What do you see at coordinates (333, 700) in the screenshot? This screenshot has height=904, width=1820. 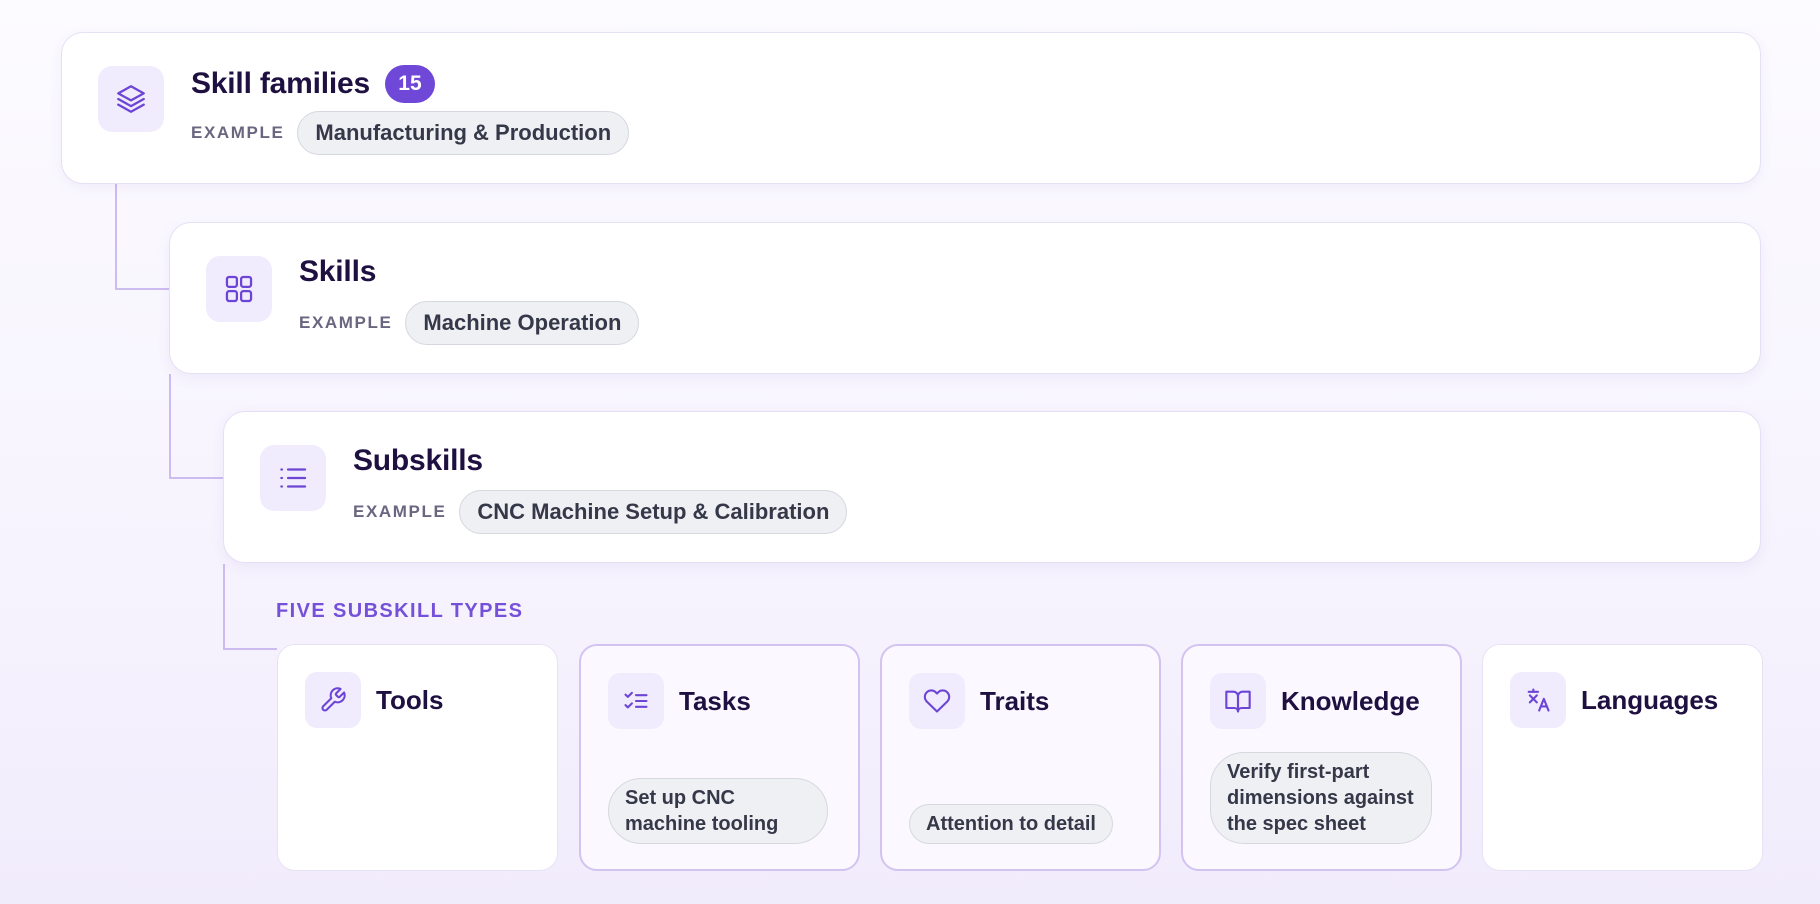 I see `wrench-icon` at bounding box center [333, 700].